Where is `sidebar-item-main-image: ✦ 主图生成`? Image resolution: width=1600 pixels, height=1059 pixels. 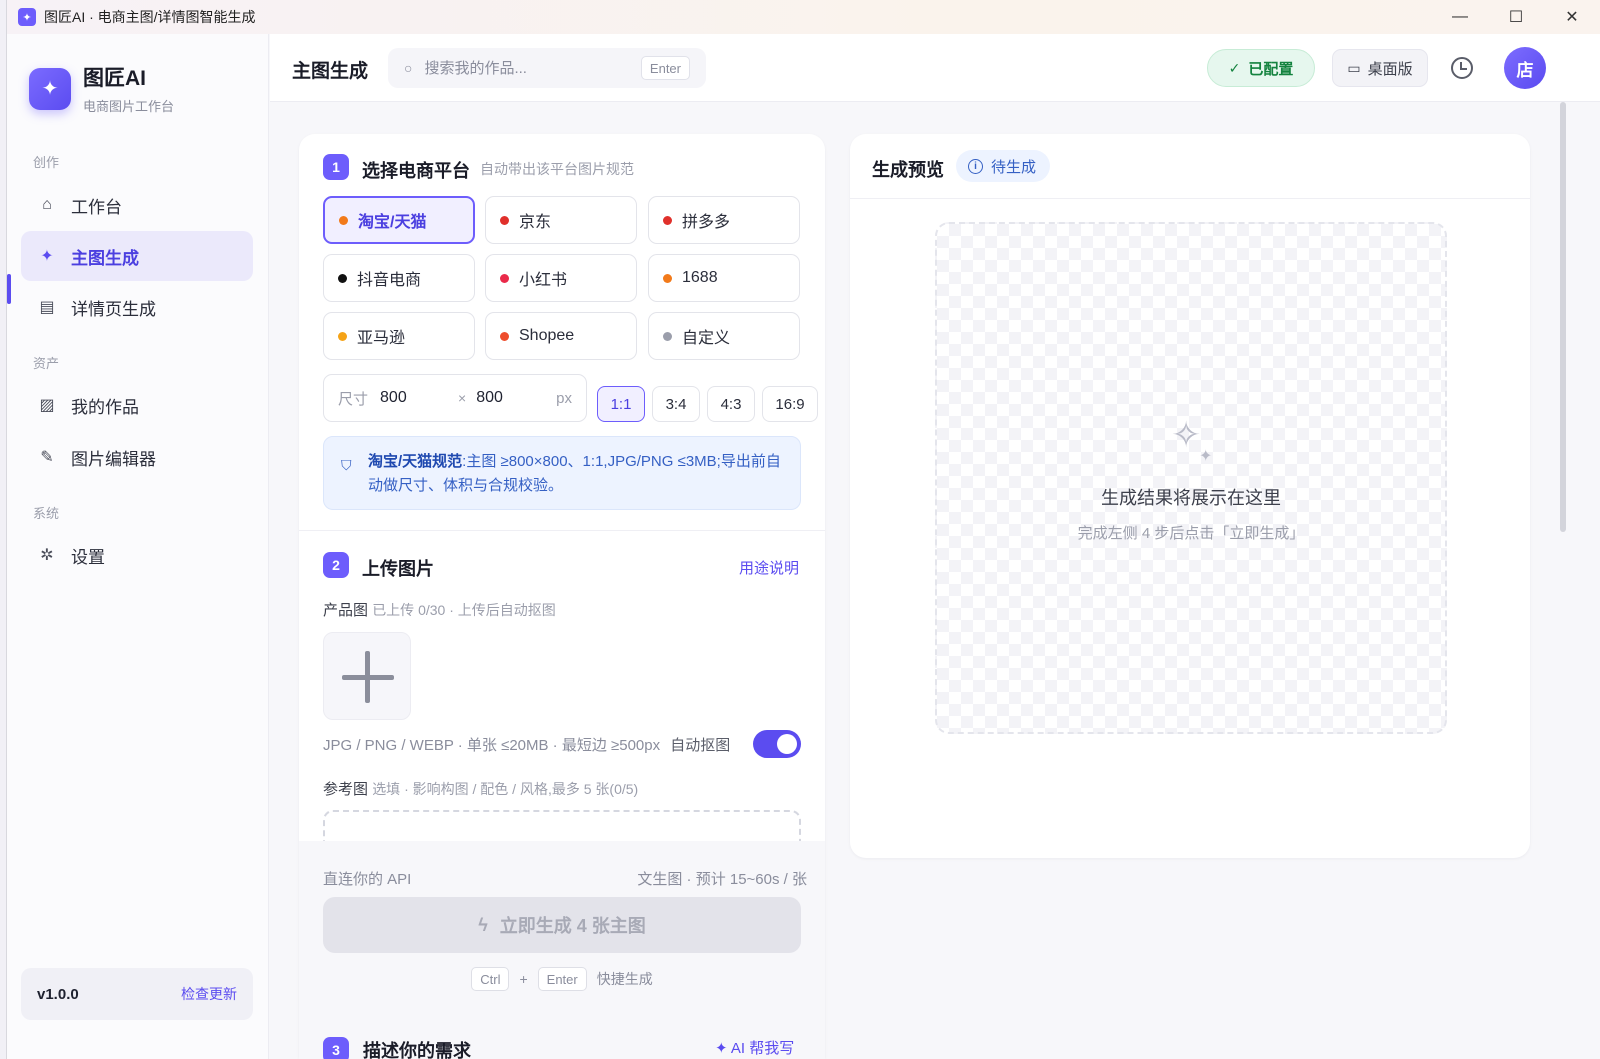 sidebar-item-main-image: ✦ 主图生成 is located at coordinates (137, 256).